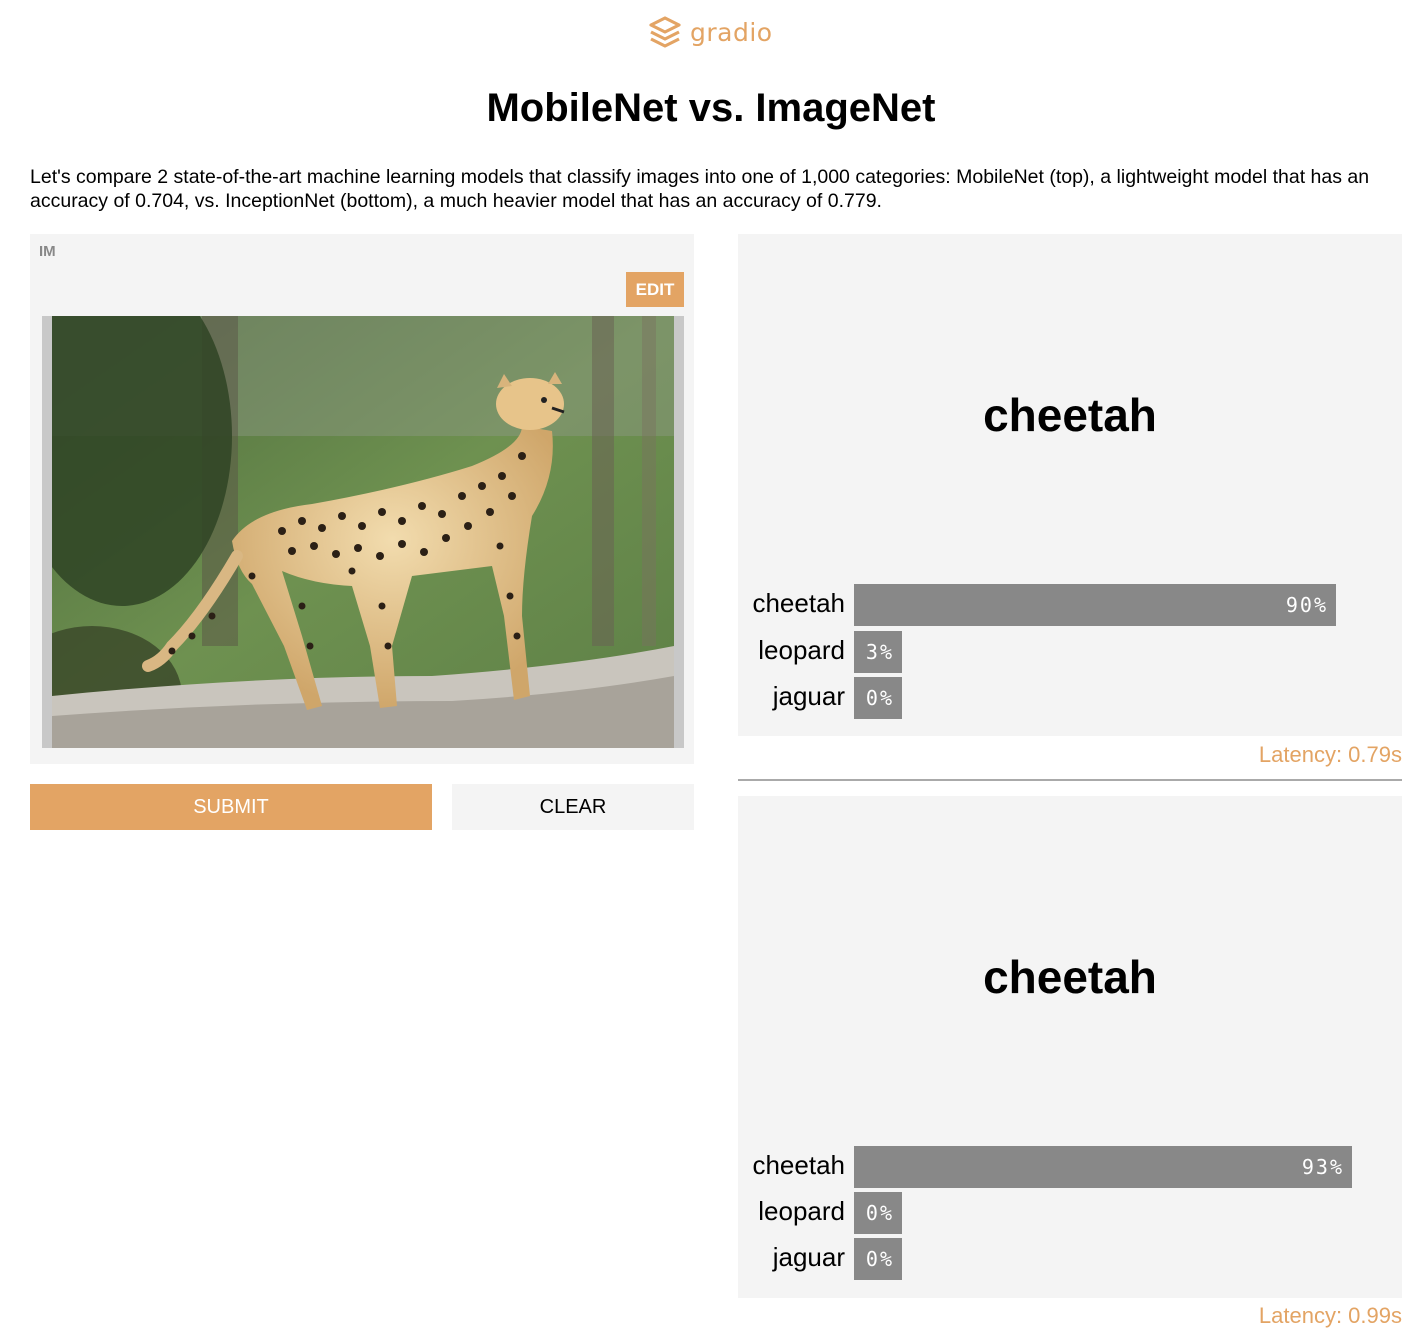 The width and height of the screenshot is (1422, 1338). What do you see at coordinates (655, 289) in the screenshot?
I see `edit-button: EDIT` at bounding box center [655, 289].